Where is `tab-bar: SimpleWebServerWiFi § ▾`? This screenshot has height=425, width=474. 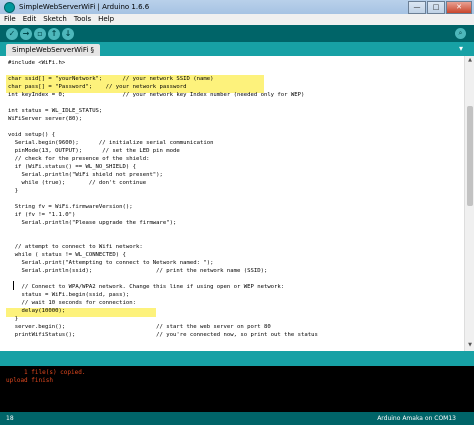
tab-bar: SimpleWebServerWiFi § ▾ is located at coordinates (237, 49).